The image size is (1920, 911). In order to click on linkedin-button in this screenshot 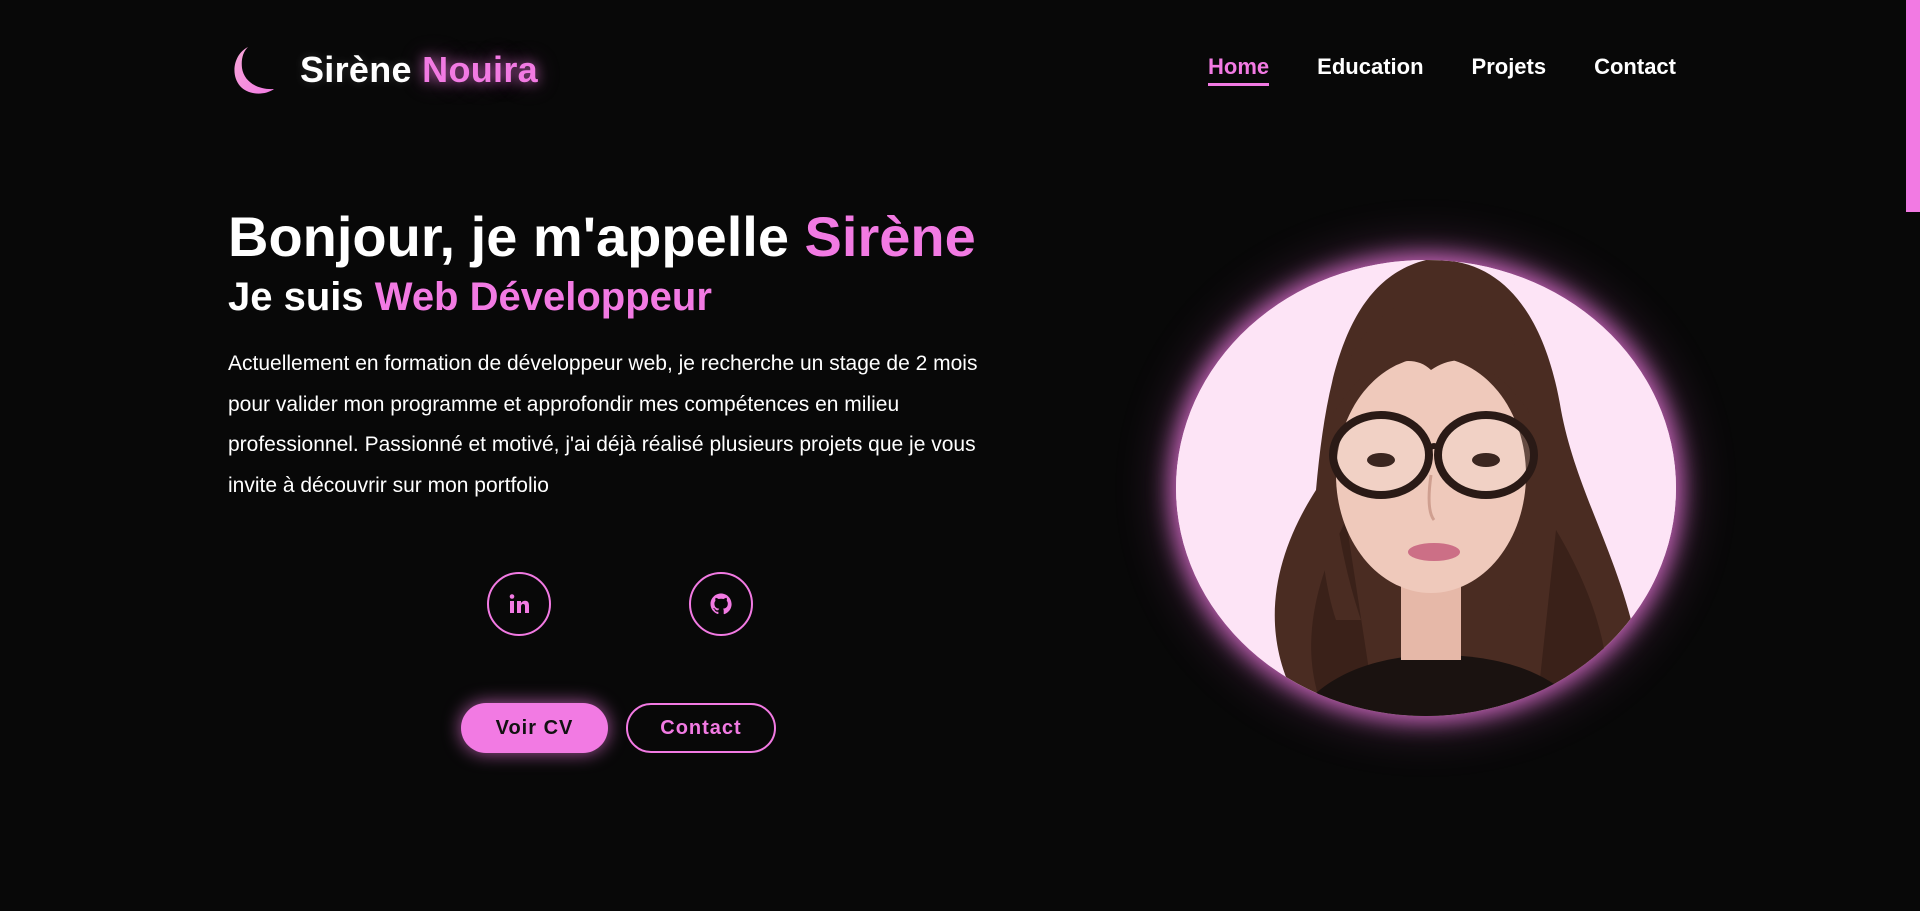, I will do `click(519, 604)`.